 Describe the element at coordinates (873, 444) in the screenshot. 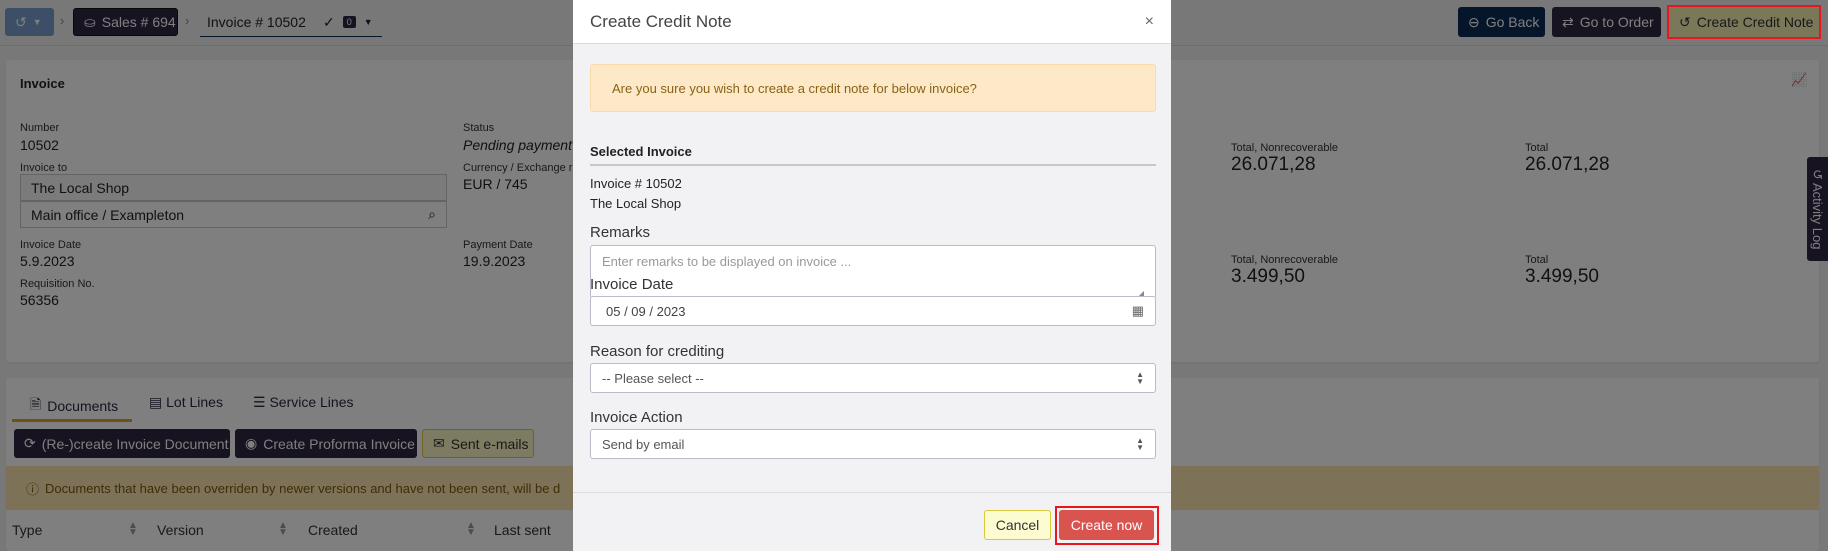

I see `invoice-action-select: Send by email ▲ ▼` at that location.